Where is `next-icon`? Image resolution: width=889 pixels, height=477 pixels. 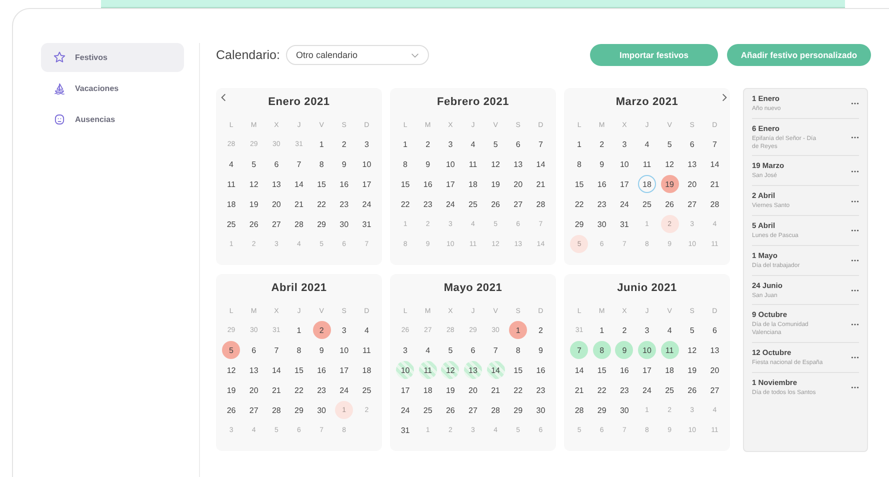 next-icon is located at coordinates (724, 97).